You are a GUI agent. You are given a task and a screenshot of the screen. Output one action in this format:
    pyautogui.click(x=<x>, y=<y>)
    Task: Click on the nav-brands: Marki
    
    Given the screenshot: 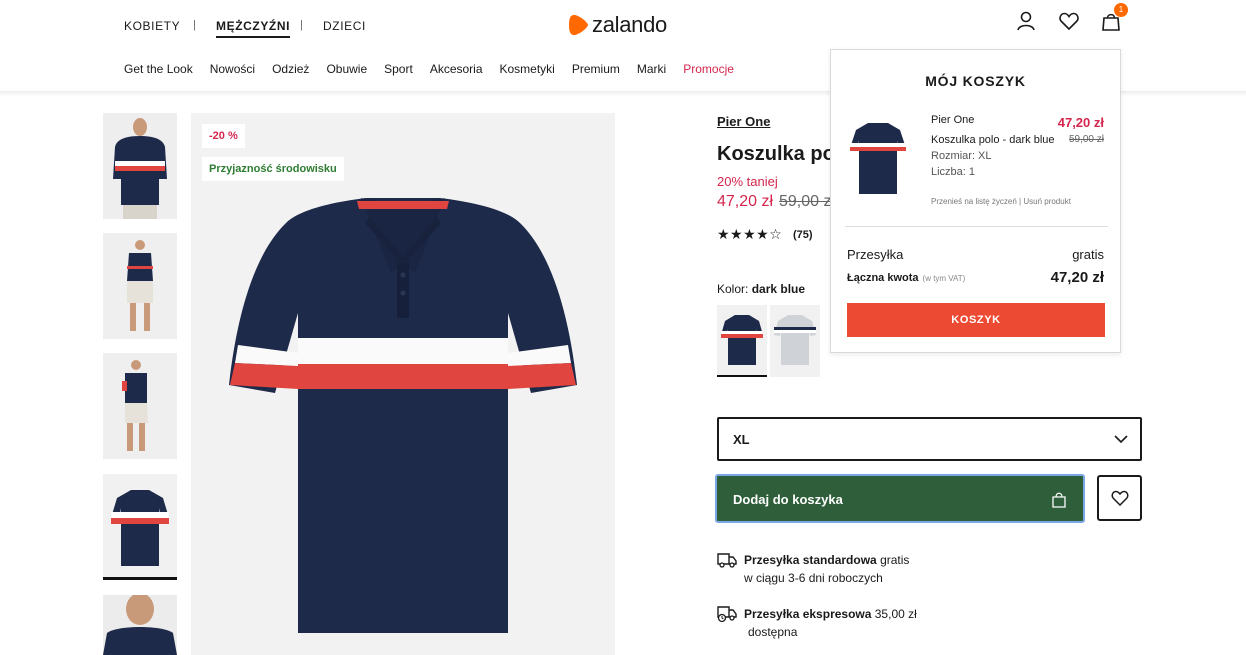 What is the action you would take?
    pyautogui.click(x=651, y=69)
    